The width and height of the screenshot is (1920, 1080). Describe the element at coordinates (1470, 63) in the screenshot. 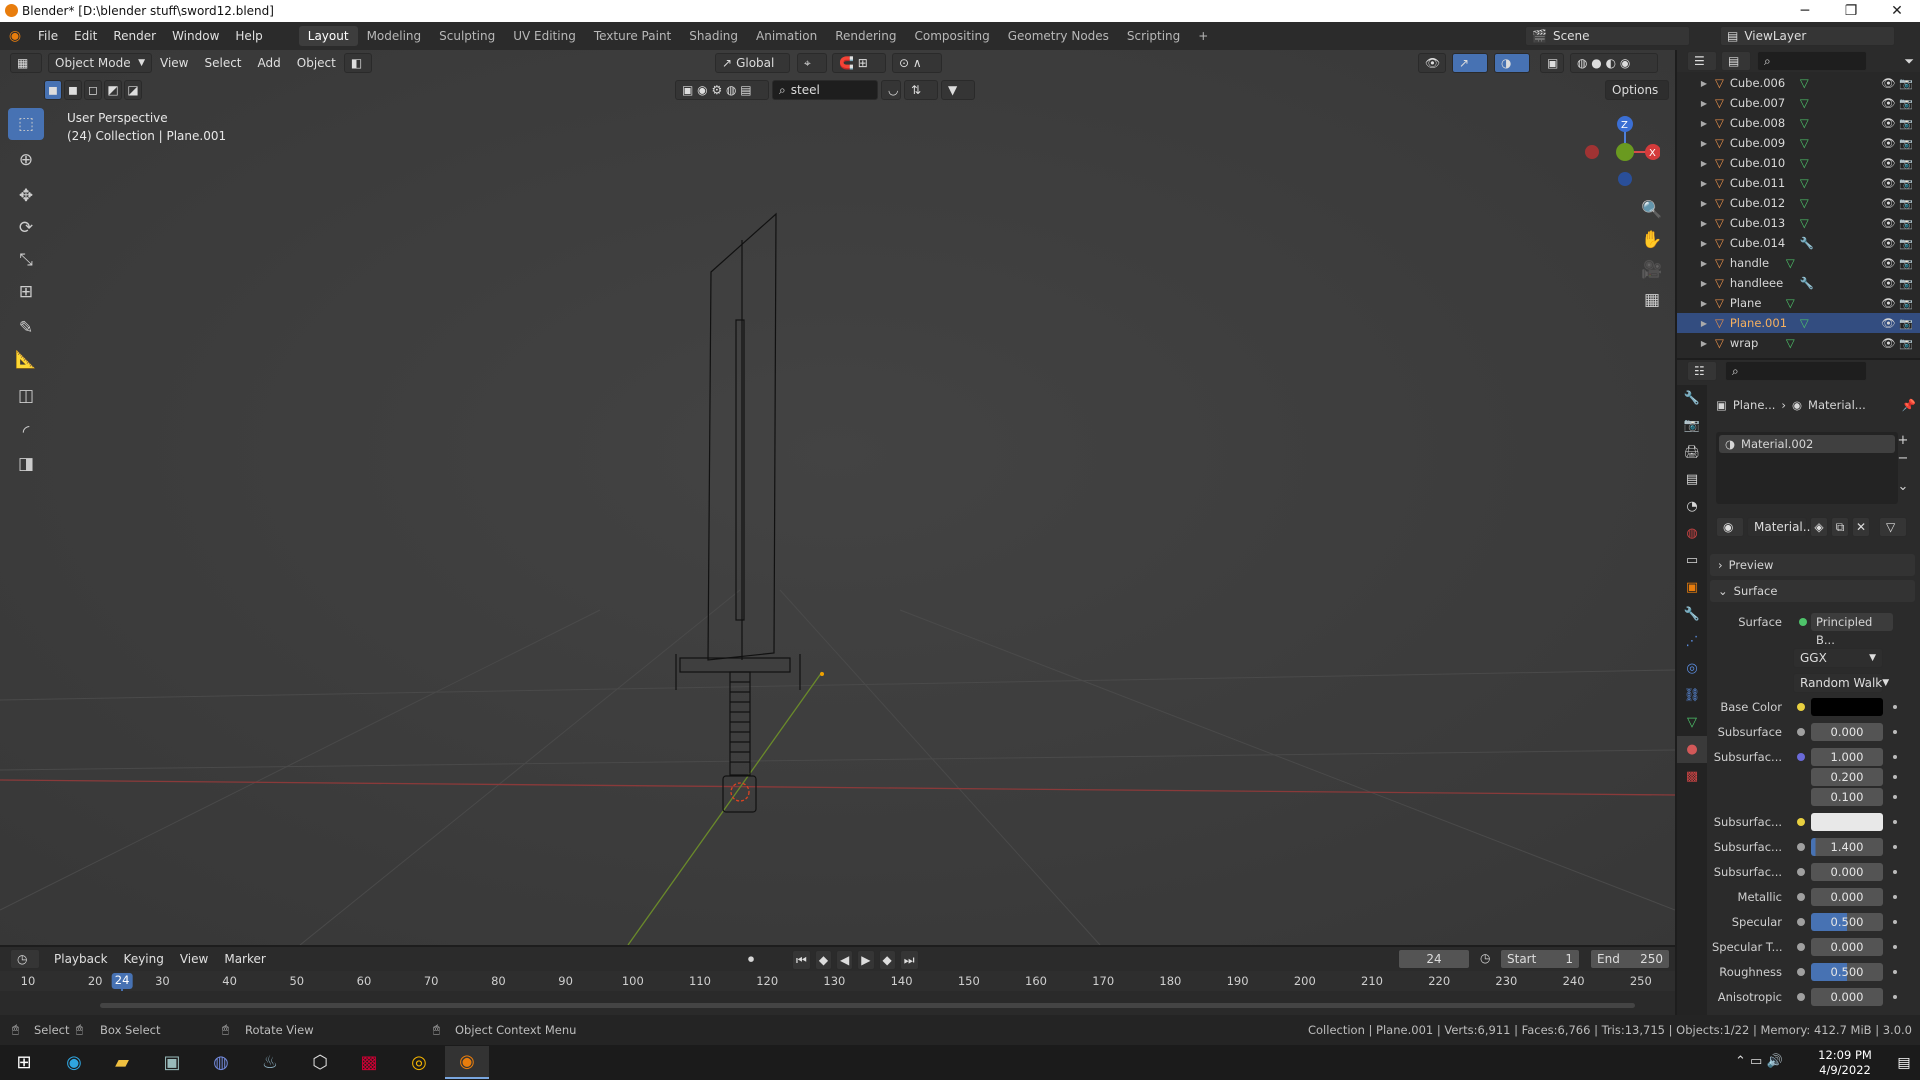

I see `gizmo-toggle: ↗` at that location.